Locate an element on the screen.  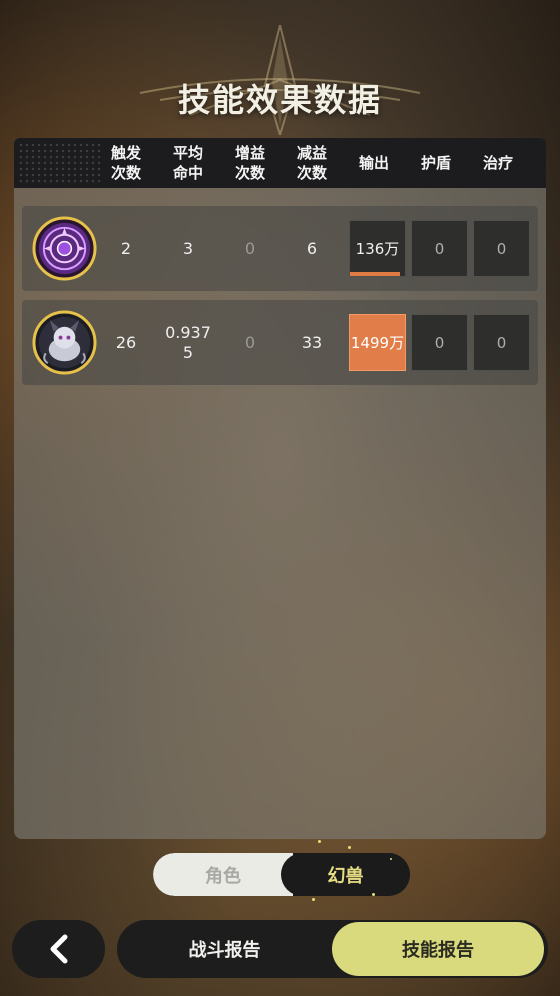
trigger-count: 26 is located at coordinates (126, 342).